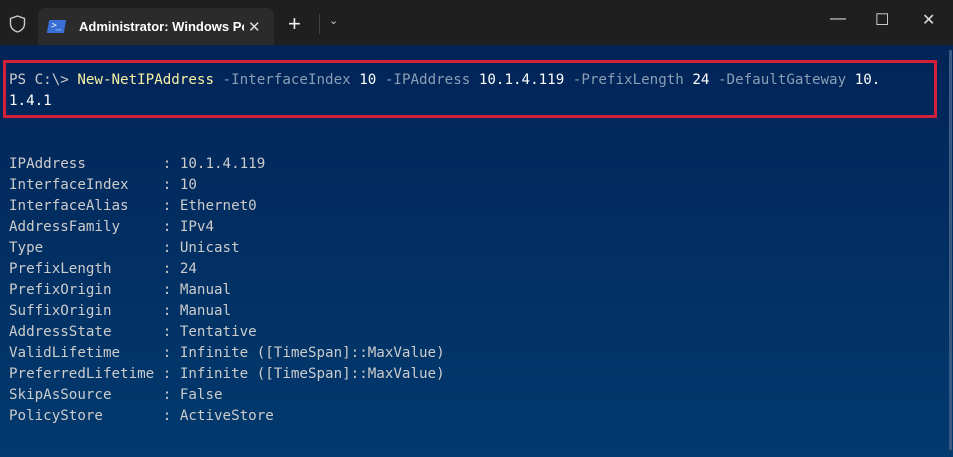 This screenshot has height=457, width=953. I want to click on minimize-button: —, so click(838, 19).